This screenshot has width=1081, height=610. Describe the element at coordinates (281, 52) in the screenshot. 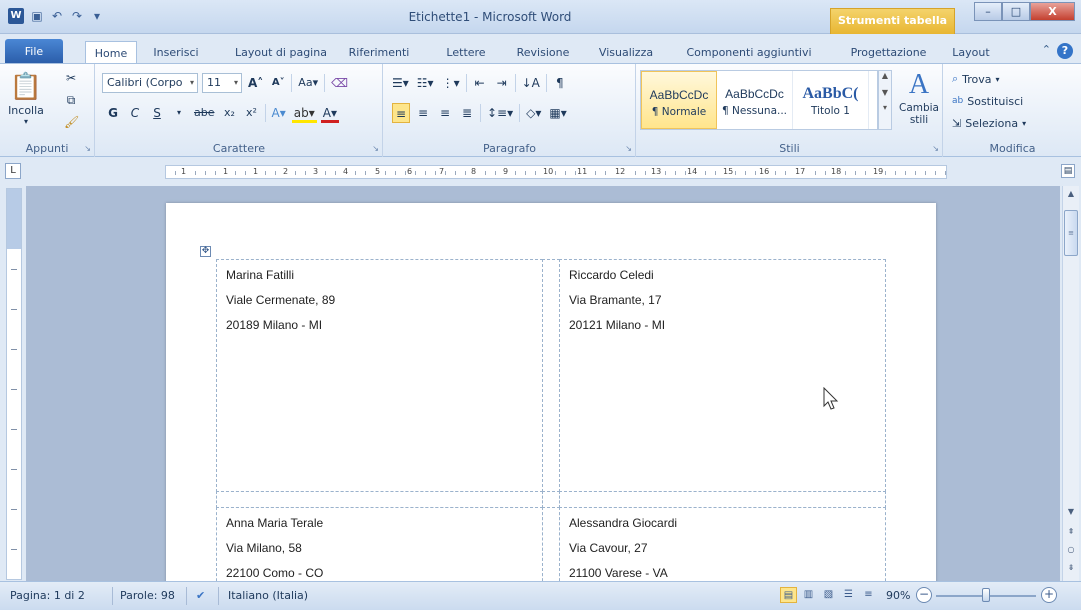

I see `tab-page-layout: Layout di pagina` at that location.